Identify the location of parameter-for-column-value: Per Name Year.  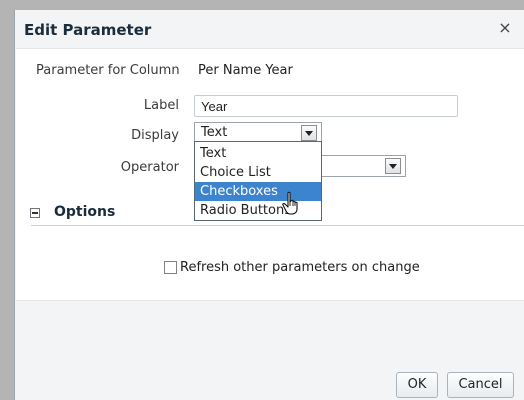
(245, 70).